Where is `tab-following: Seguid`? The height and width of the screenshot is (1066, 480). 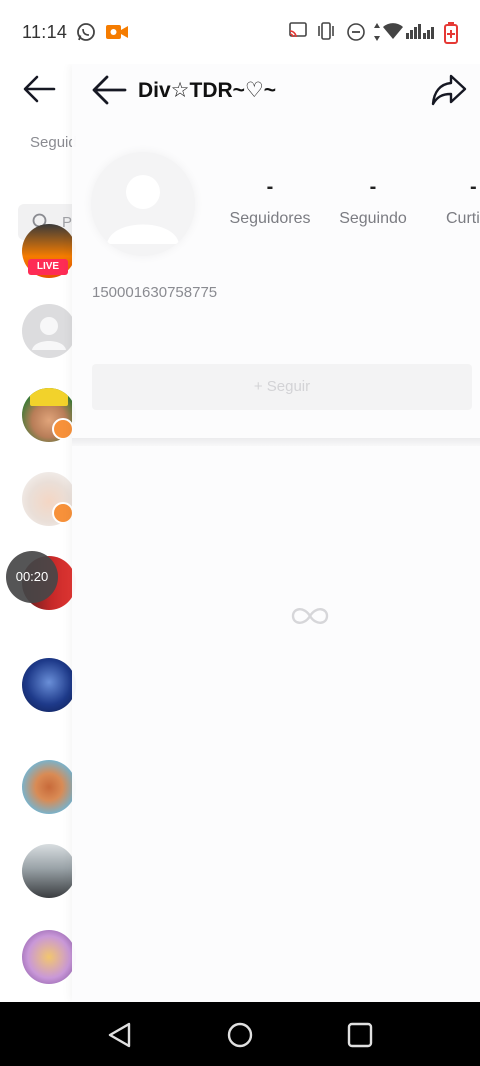
tab-following: Seguid is located at coordinates (53, 142).